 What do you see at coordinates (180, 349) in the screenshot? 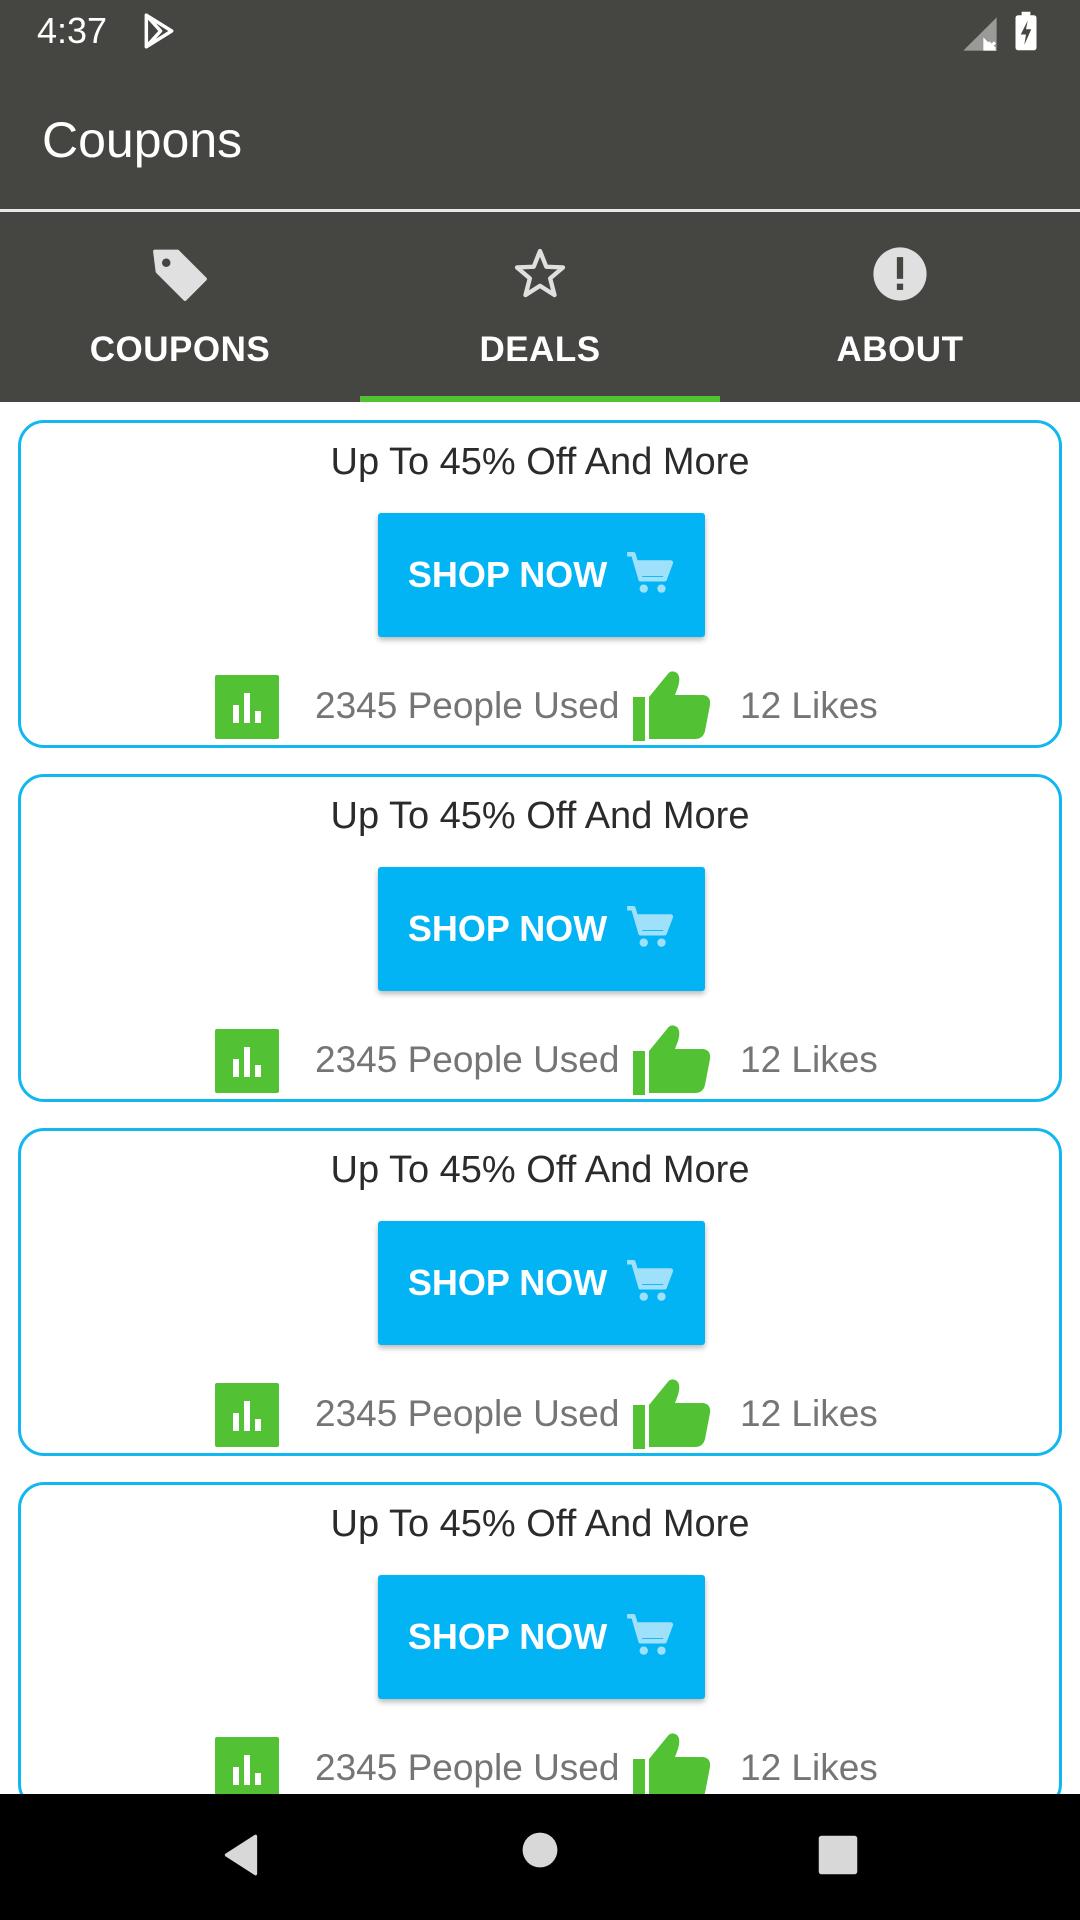
I see `tab-coupons-label: COUPONS` at bounding box center [180, 349].